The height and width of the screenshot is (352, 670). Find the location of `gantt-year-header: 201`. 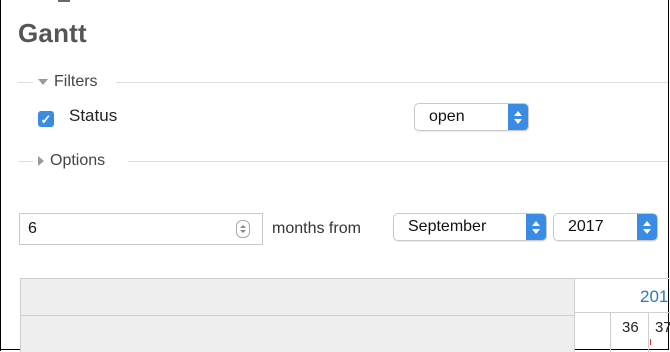

gantt-year-header: 201 is located at coordinates (654, 297).